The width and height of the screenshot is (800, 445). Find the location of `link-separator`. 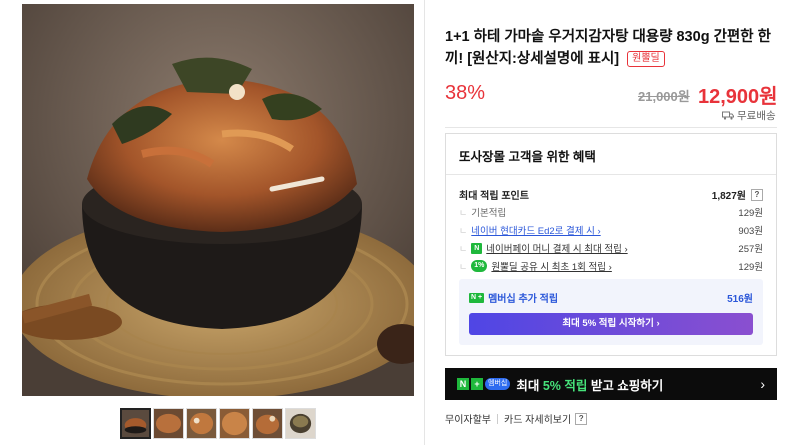

link-separator is located at coordinates (497, 418).